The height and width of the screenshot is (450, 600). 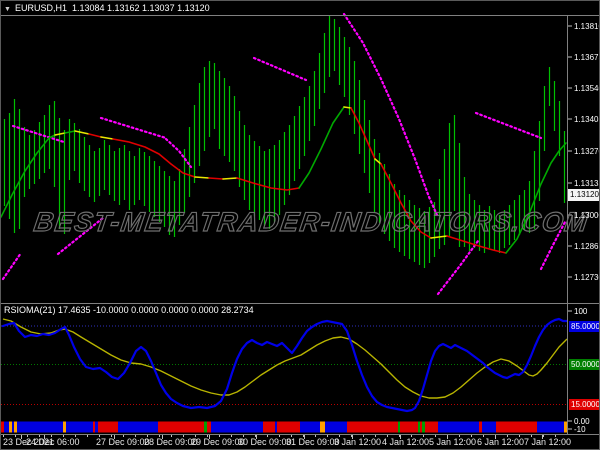 I want to click on symbol-dropdown-icon: ▼, so click(x=7, y=9).